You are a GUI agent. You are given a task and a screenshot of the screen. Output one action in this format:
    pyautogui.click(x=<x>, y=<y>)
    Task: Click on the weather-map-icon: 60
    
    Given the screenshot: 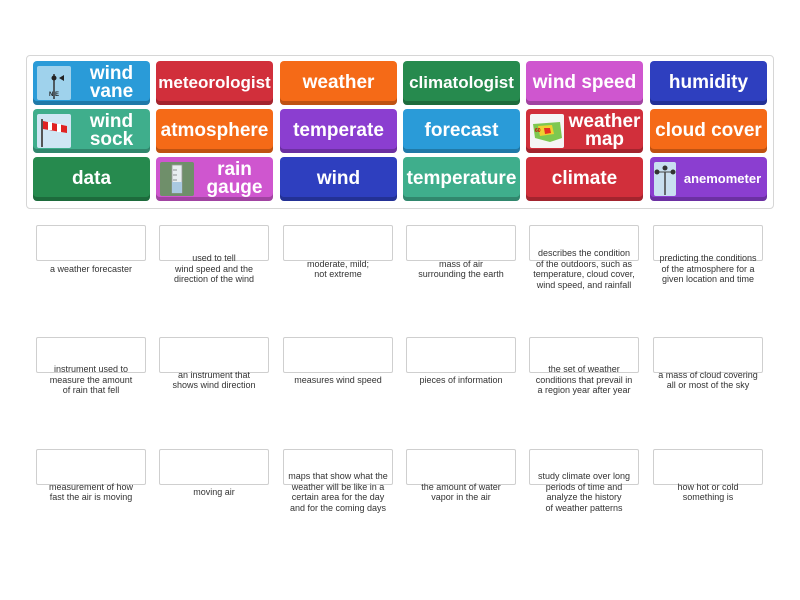 What is the action you would take?
    pyautogui.click(x=547, y=131)
    